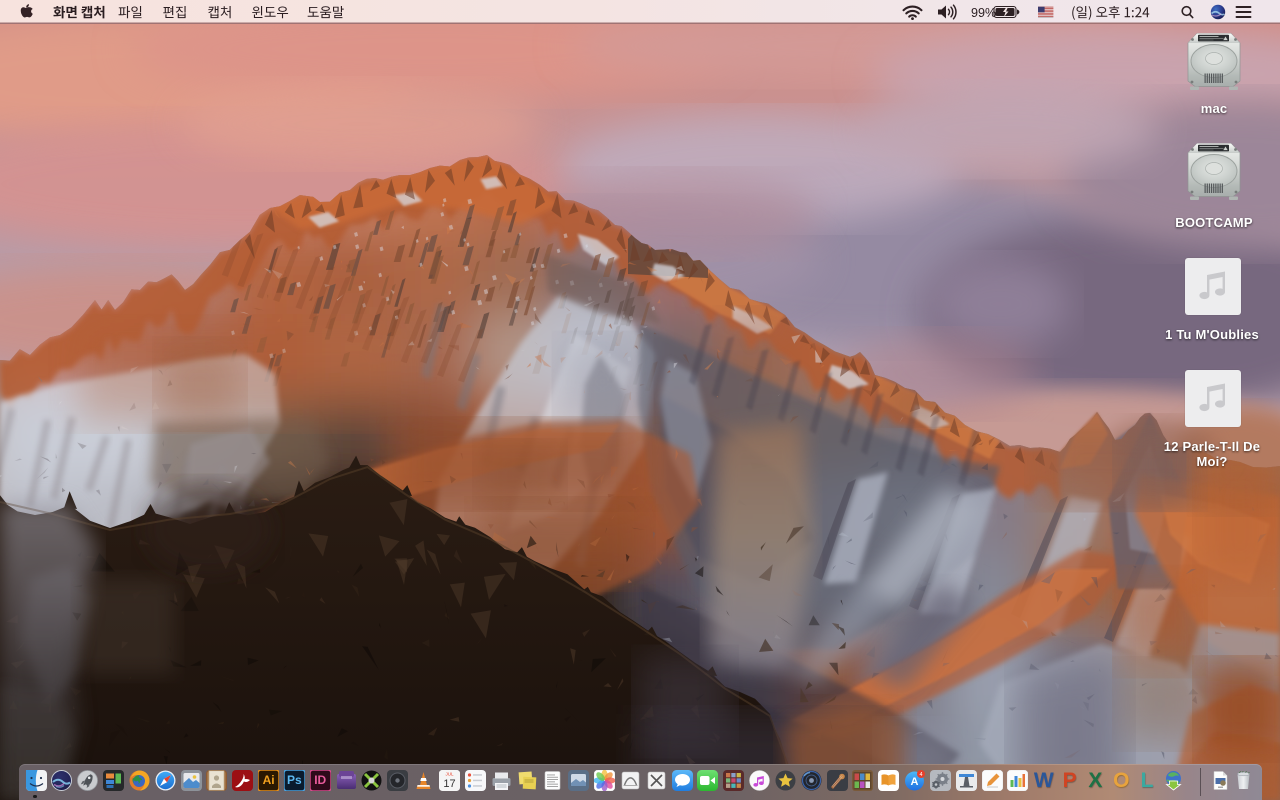 Image resolution: width=1280 pixels, height=800 pixels. I want to click on svg-text: 4, so click(921, 775).